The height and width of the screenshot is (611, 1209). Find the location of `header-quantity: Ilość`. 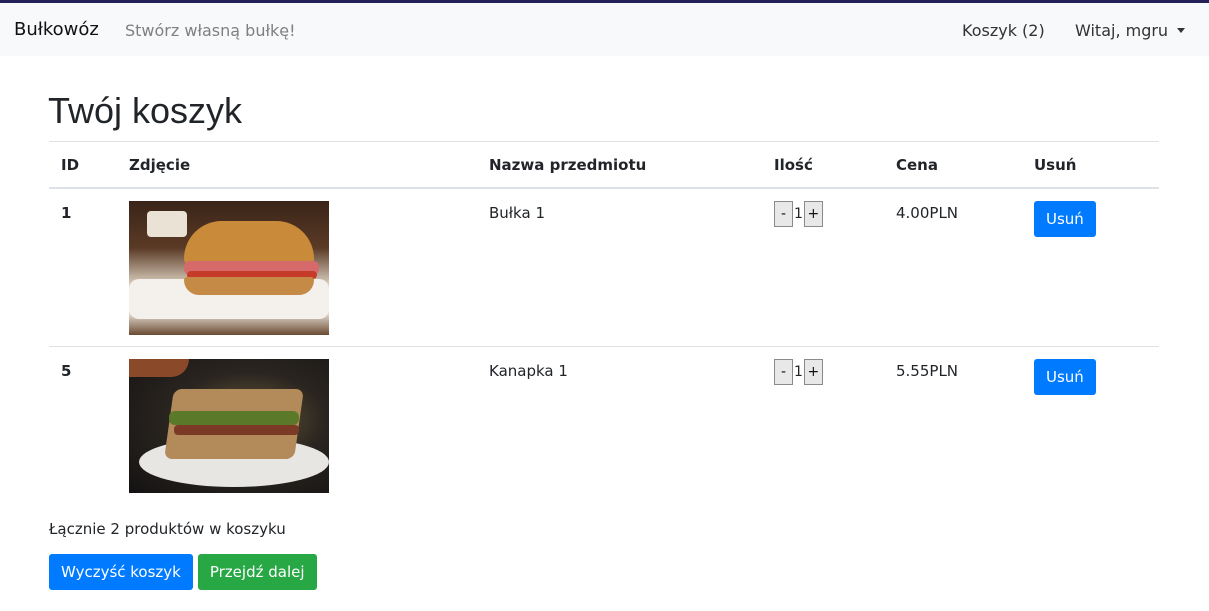

header-quantity: Ilość is located at coordinates (823, 165).